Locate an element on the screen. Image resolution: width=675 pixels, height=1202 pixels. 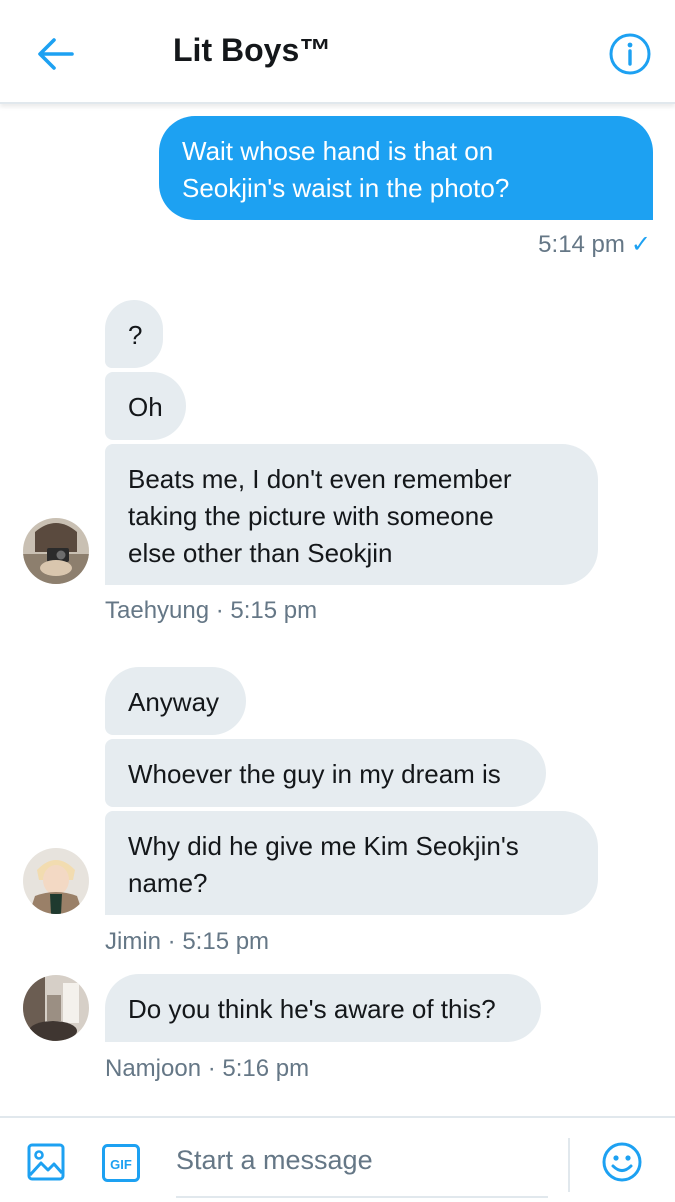
incoming-group-meta: Taehyung · 5:15 pm is located at coordinates (211, 610).